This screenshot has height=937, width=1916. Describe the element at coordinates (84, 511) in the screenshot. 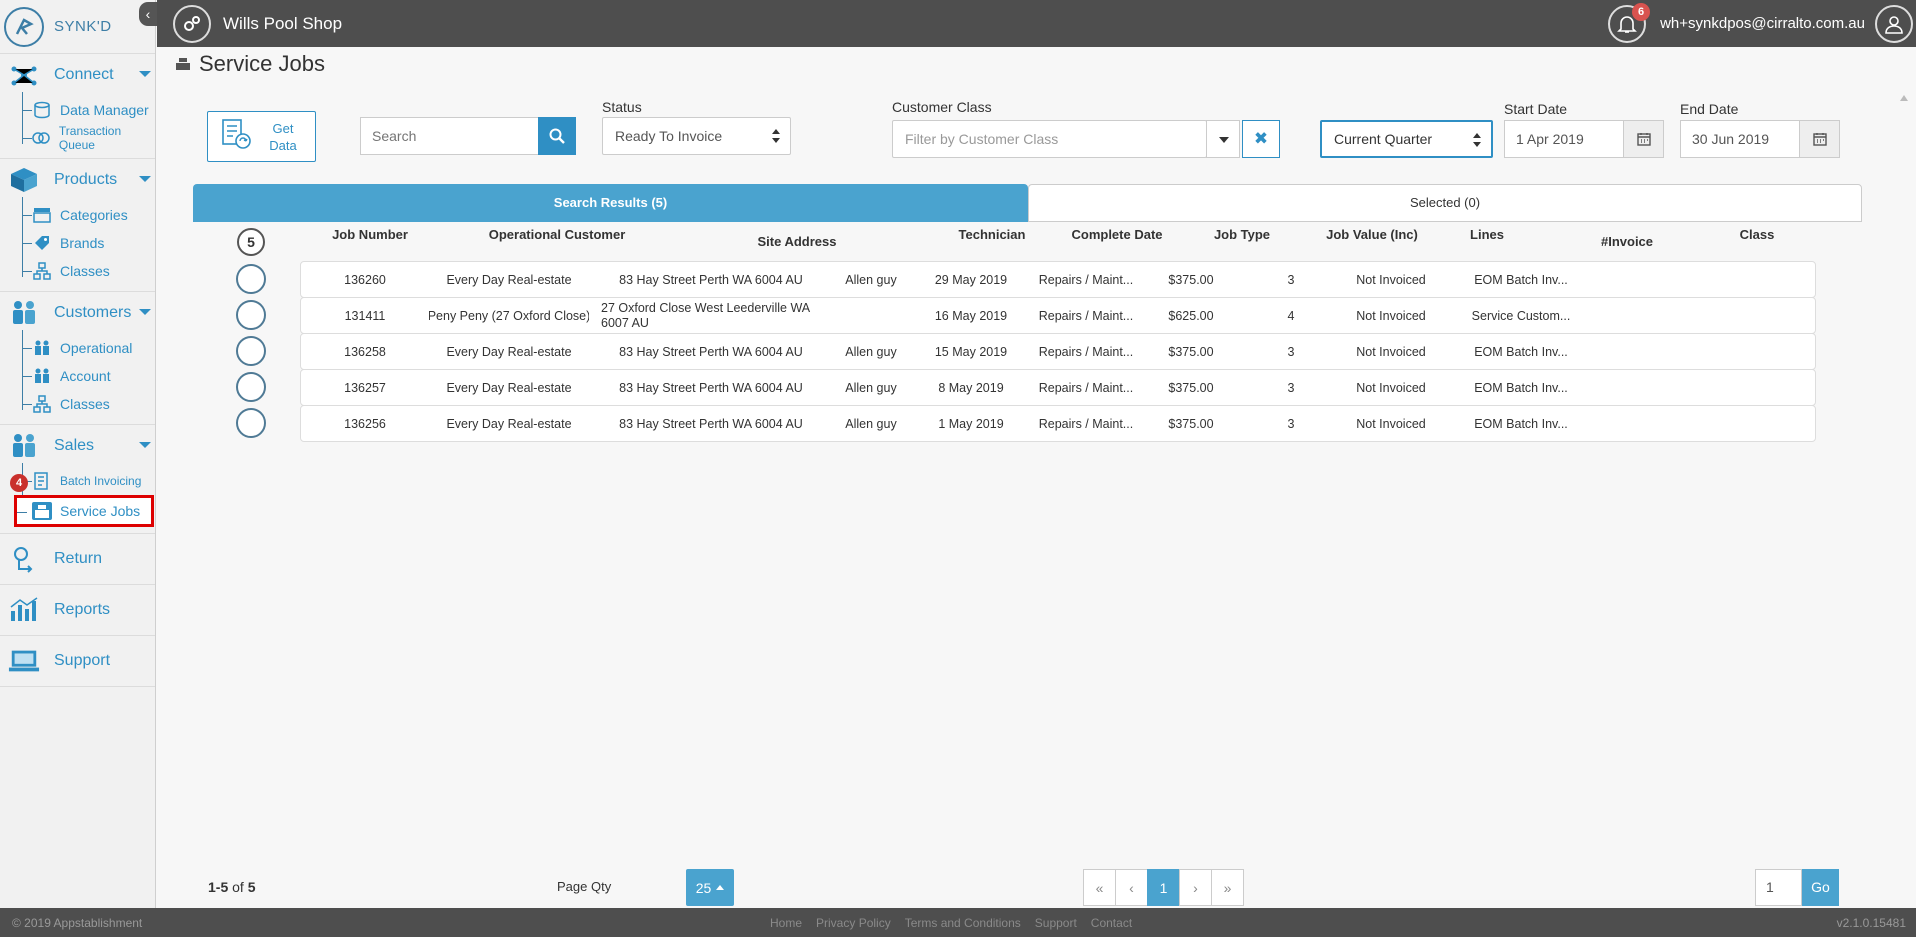

I see `sidebar-item-service-jobs: Service Jobs` at that location.